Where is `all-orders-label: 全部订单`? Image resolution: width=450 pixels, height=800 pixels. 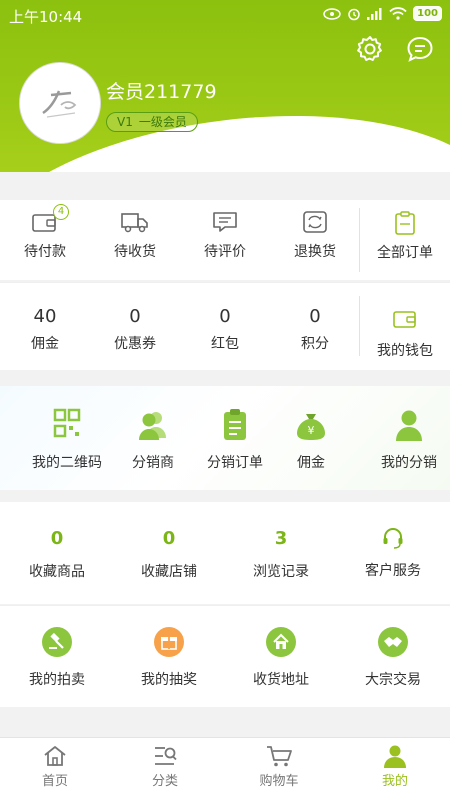 all-orders-label: 全部订单 is located at coordinates (405, 253).